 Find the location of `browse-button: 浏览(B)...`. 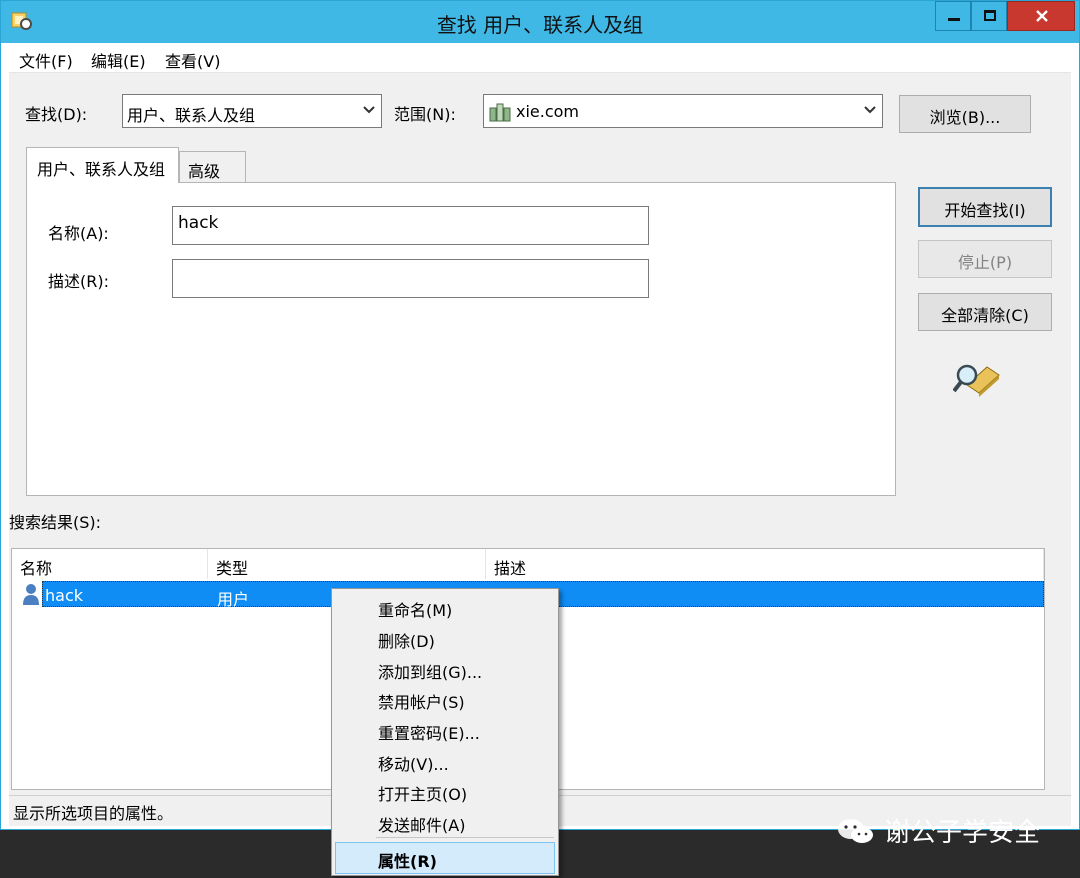

browse-button: 浏览(B)... is located at coordinates (965, 114).